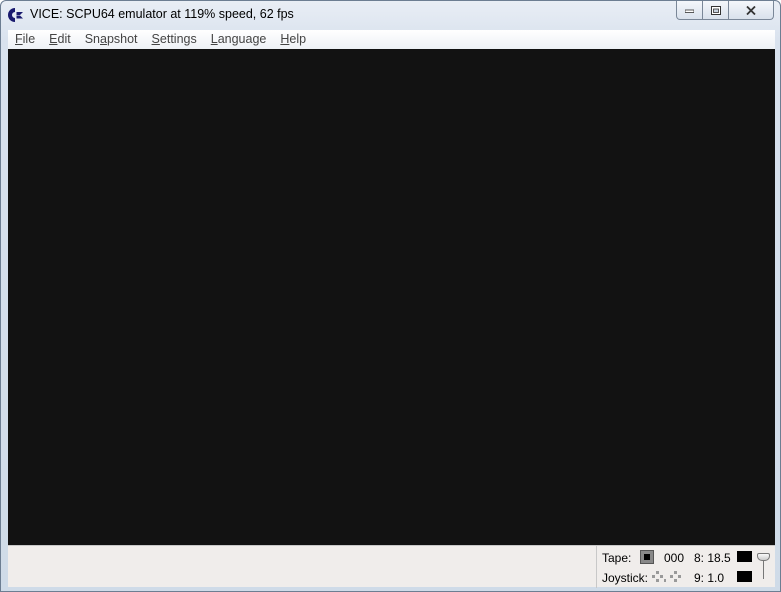 The image size is (781, 592). I want to click on commodore-icon, so click(16, 15).